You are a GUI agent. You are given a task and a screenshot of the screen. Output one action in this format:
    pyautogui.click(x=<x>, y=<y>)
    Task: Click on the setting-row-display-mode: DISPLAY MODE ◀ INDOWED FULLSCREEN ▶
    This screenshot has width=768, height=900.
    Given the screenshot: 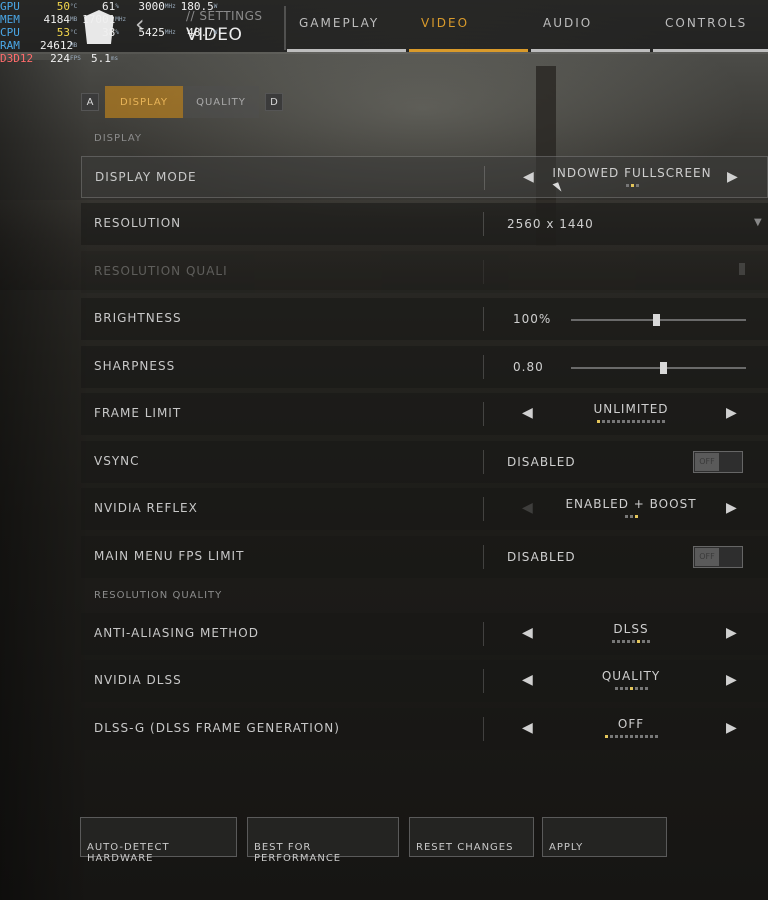 What is the action you would take?
    pyautogui.click(x=424, y=177)
    